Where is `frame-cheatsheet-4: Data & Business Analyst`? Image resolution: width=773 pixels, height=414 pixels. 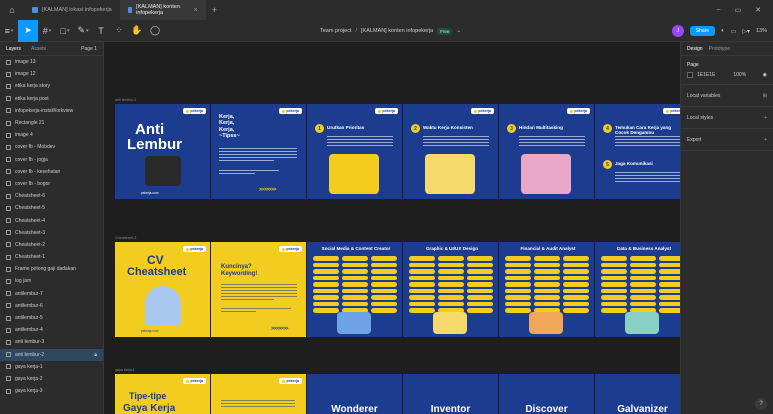 frame-cheatsheet-4: Data & Business Analyst is located at coordinates (637, 289).